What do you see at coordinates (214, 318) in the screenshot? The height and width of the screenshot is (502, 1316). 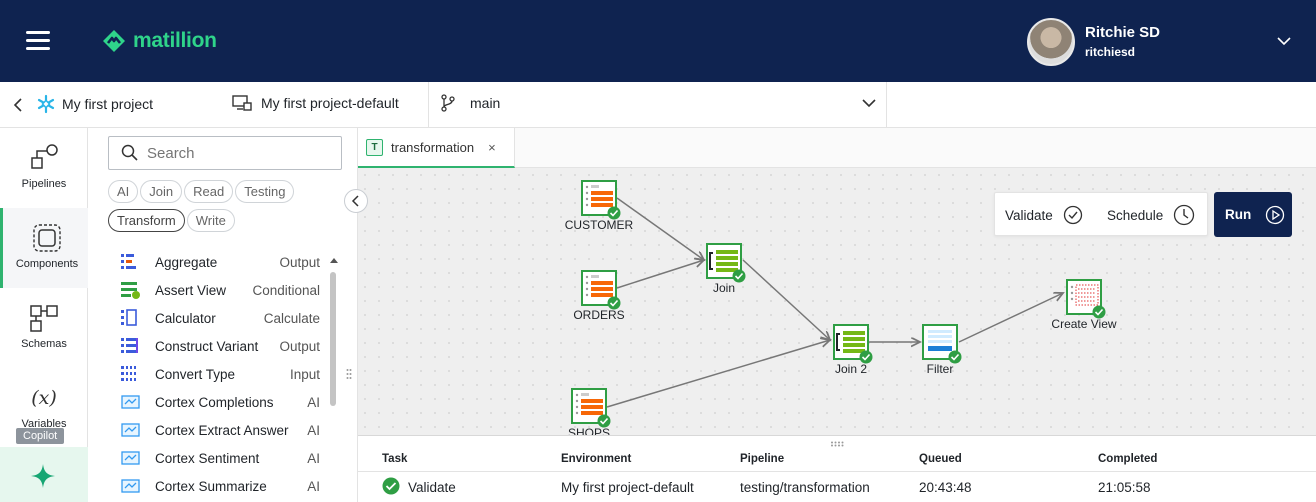 I see `list-item: Calculator Calculate` at bounding box center [214, 318].